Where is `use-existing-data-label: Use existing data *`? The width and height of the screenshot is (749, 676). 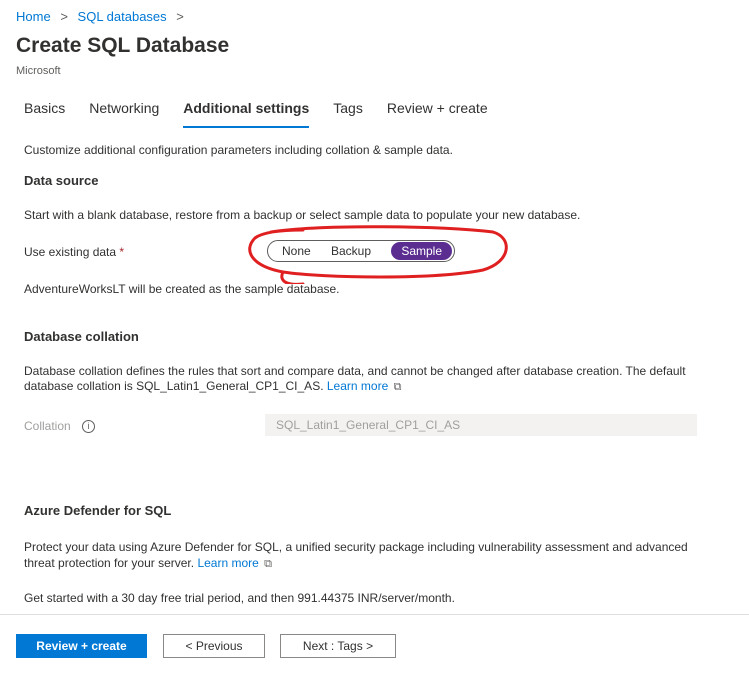 use-existing-data-label: Use existing data * is located at coordinates (74, 252).